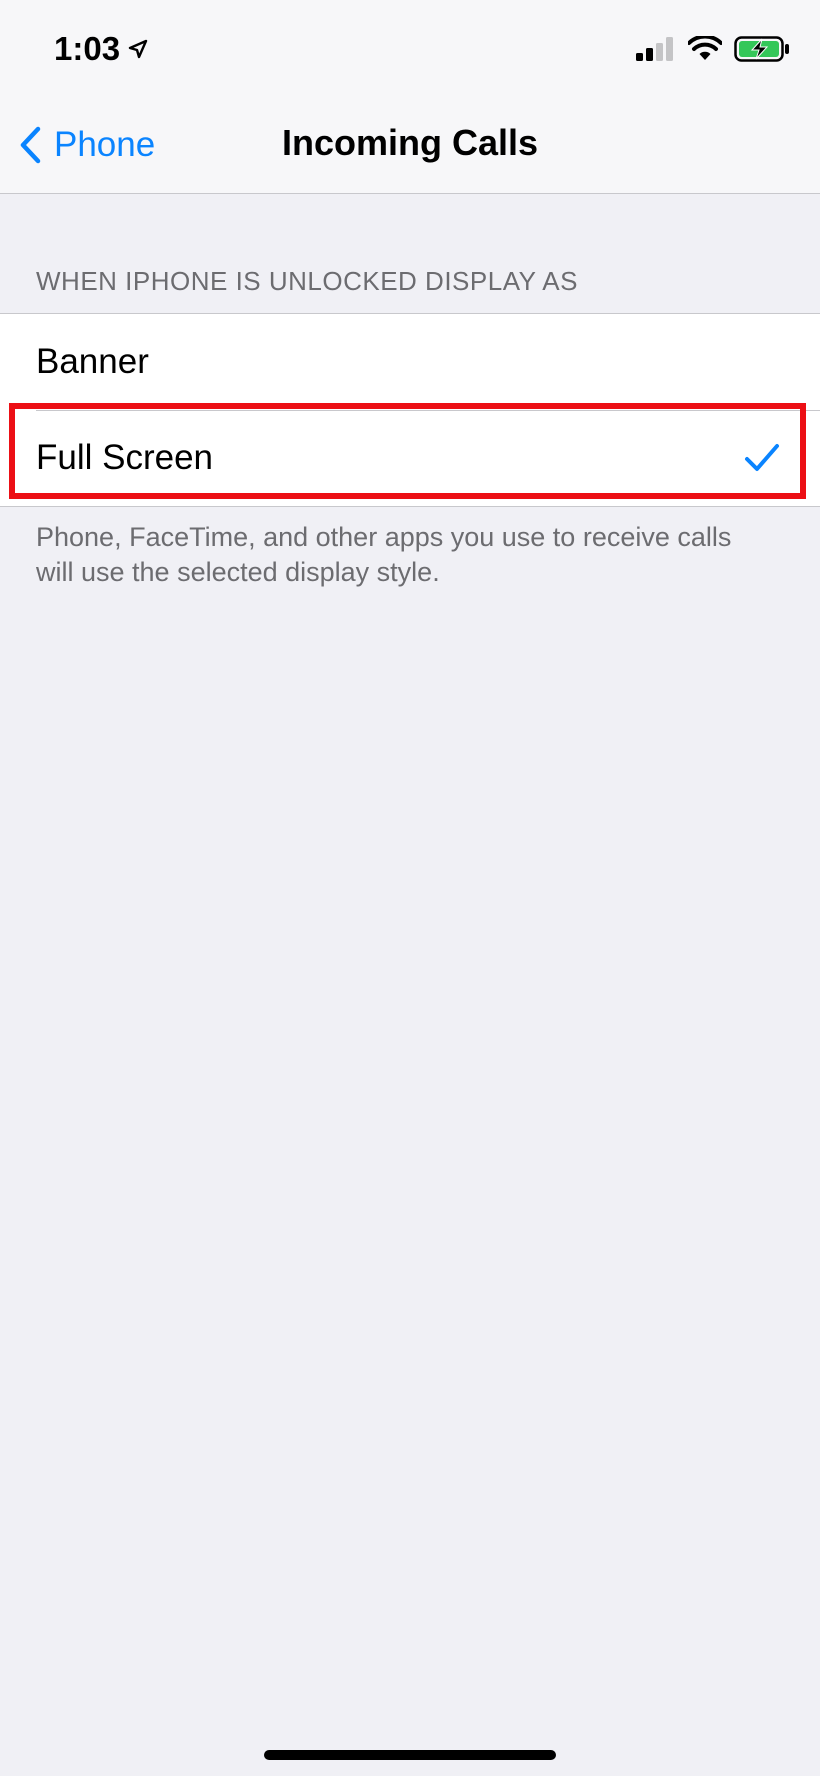 Image resolution: width=820 pixels, height=1776 pixels. What do you see at coordinates (761, 49) in the screenshot?
I see `battery-charging-icon` at bounding box center [761, 49].